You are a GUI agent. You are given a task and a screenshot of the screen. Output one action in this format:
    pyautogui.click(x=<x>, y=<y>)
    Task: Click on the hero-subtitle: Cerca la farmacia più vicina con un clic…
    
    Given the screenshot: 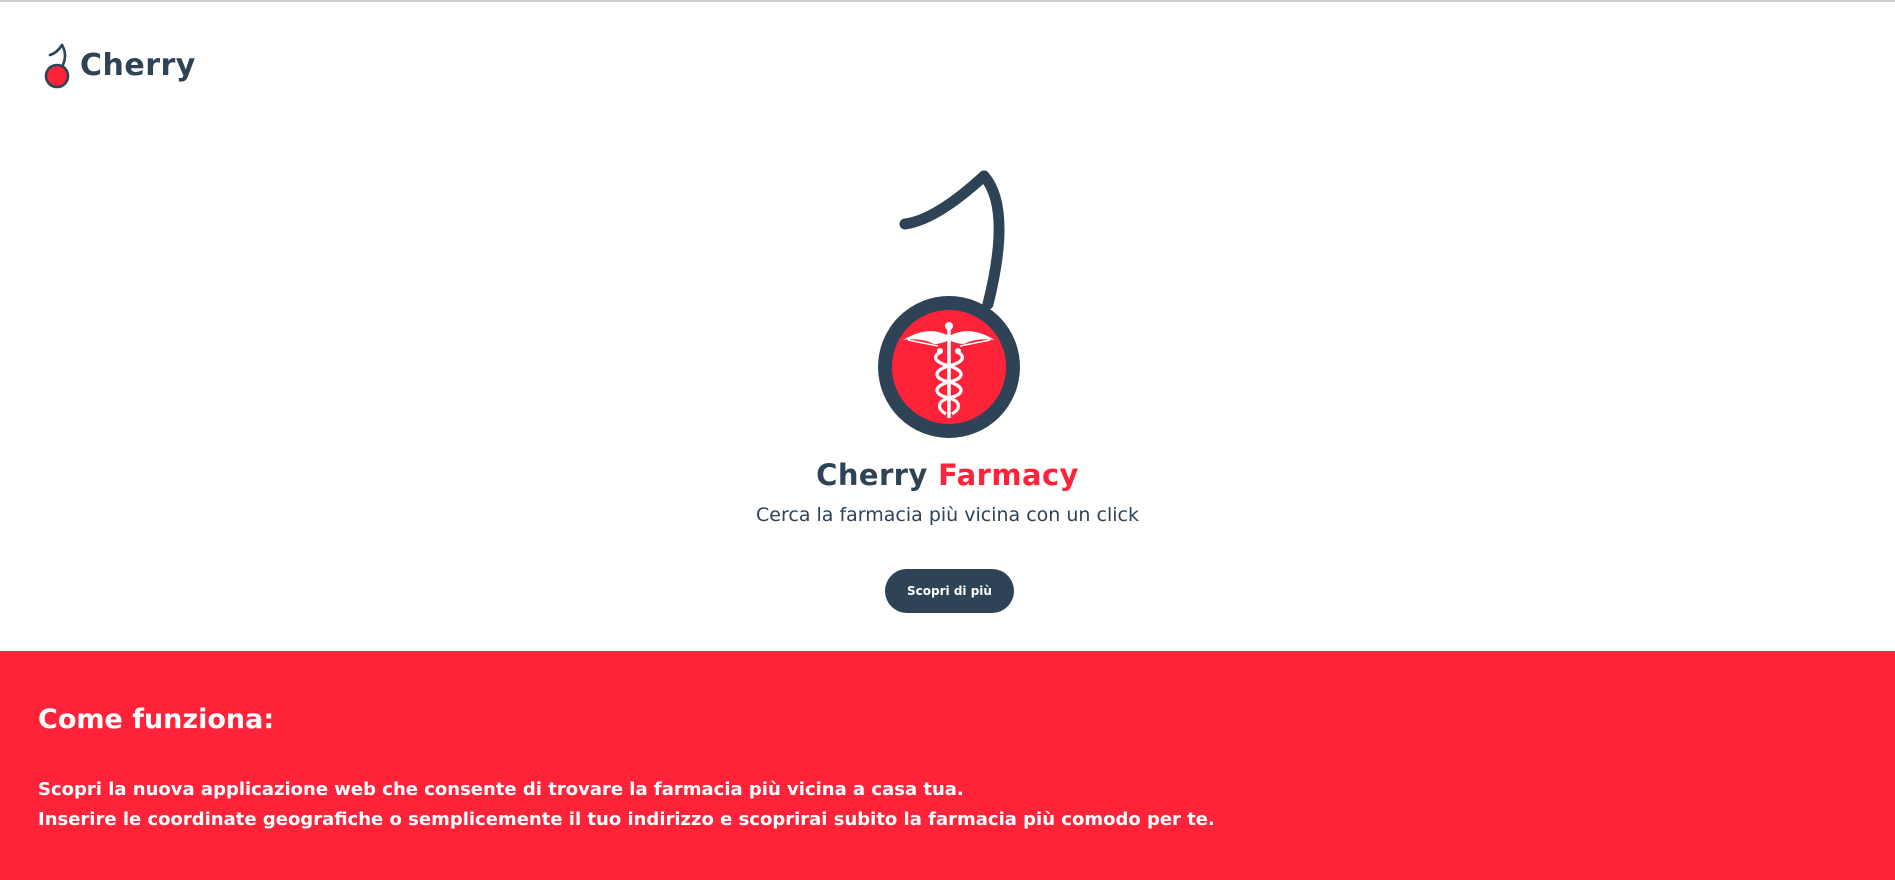 What is the action you would take?
    pyautogui.click(x=947, y=515)
    